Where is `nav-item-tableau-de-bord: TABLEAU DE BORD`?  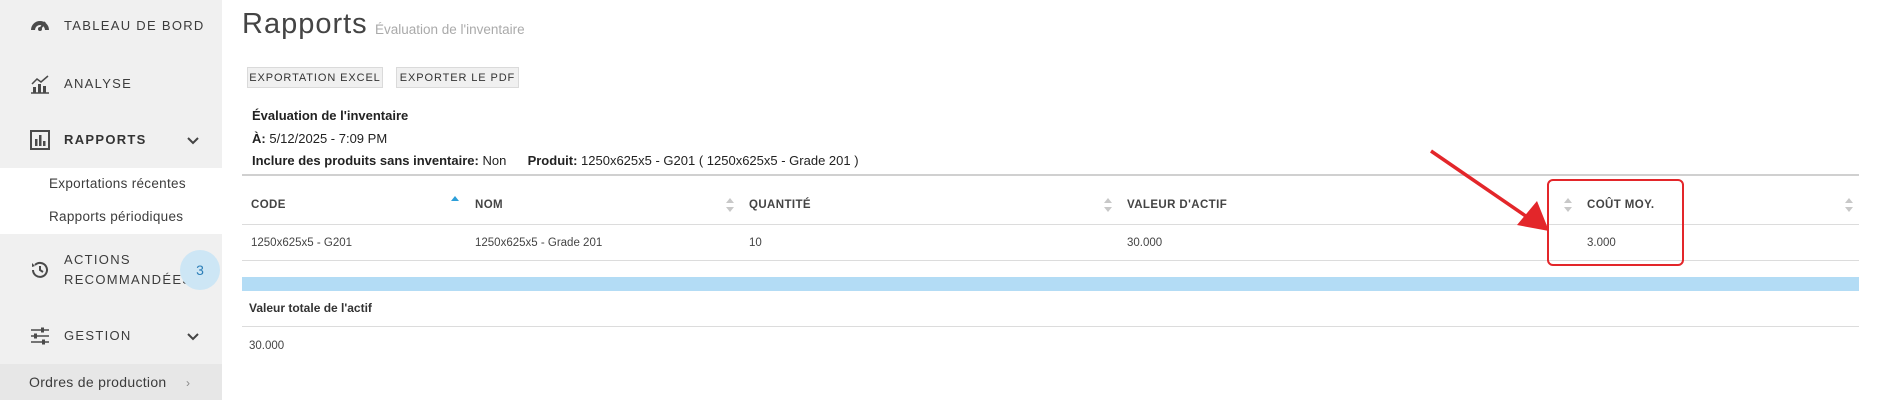
nav-item-tableau-de-bord: TABLEAU DE BORD is located at coordinates (111, 26).